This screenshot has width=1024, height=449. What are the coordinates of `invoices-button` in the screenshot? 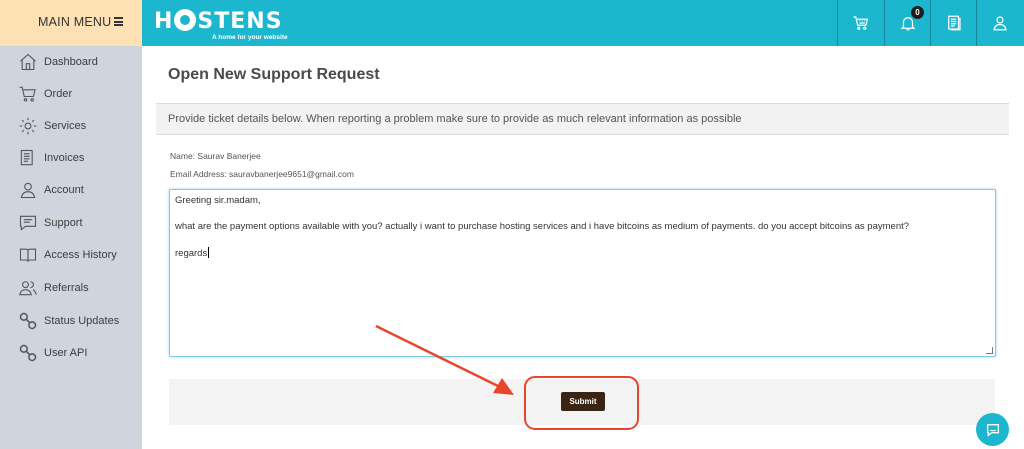 It's located at (953, 23).